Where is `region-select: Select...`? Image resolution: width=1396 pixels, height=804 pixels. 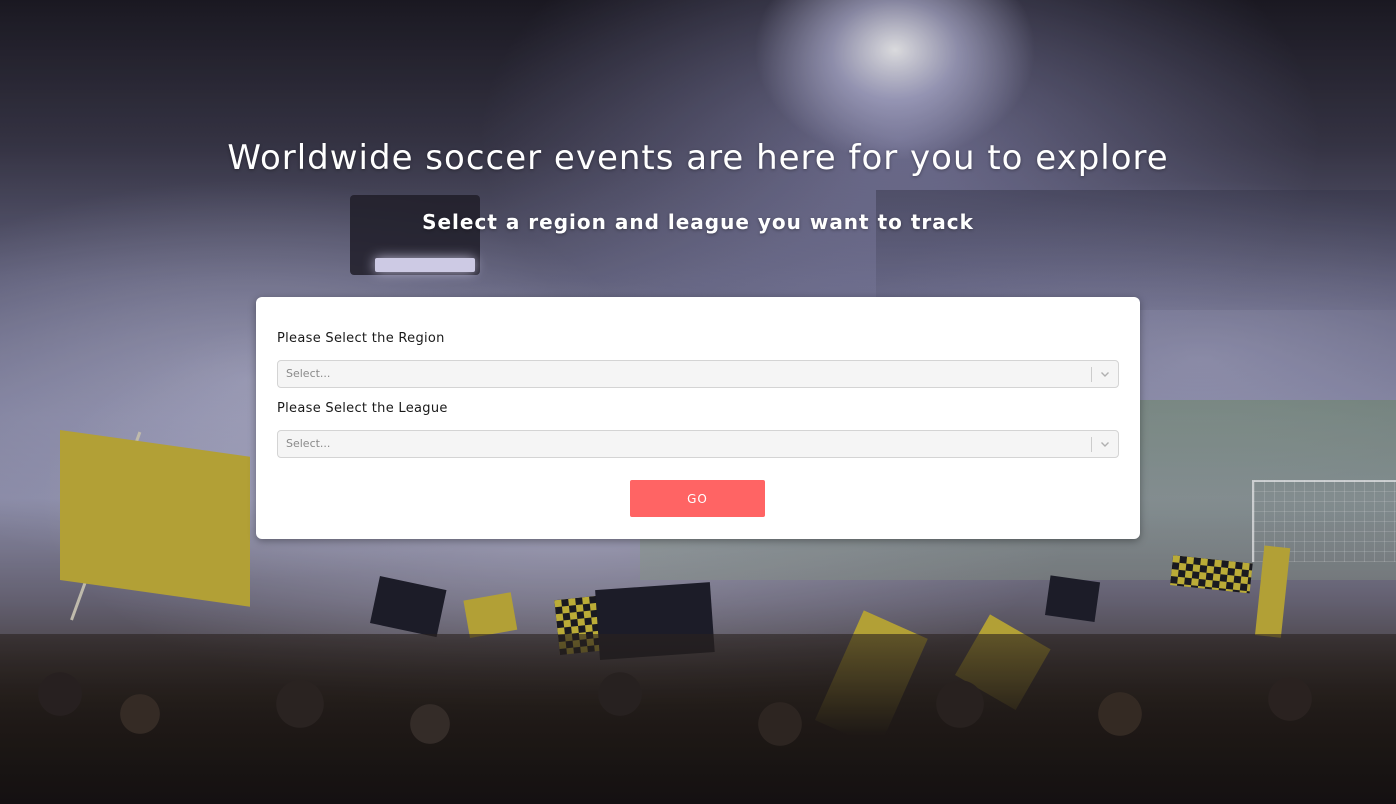
region-select: Select... is located at coordinates (698, 374).